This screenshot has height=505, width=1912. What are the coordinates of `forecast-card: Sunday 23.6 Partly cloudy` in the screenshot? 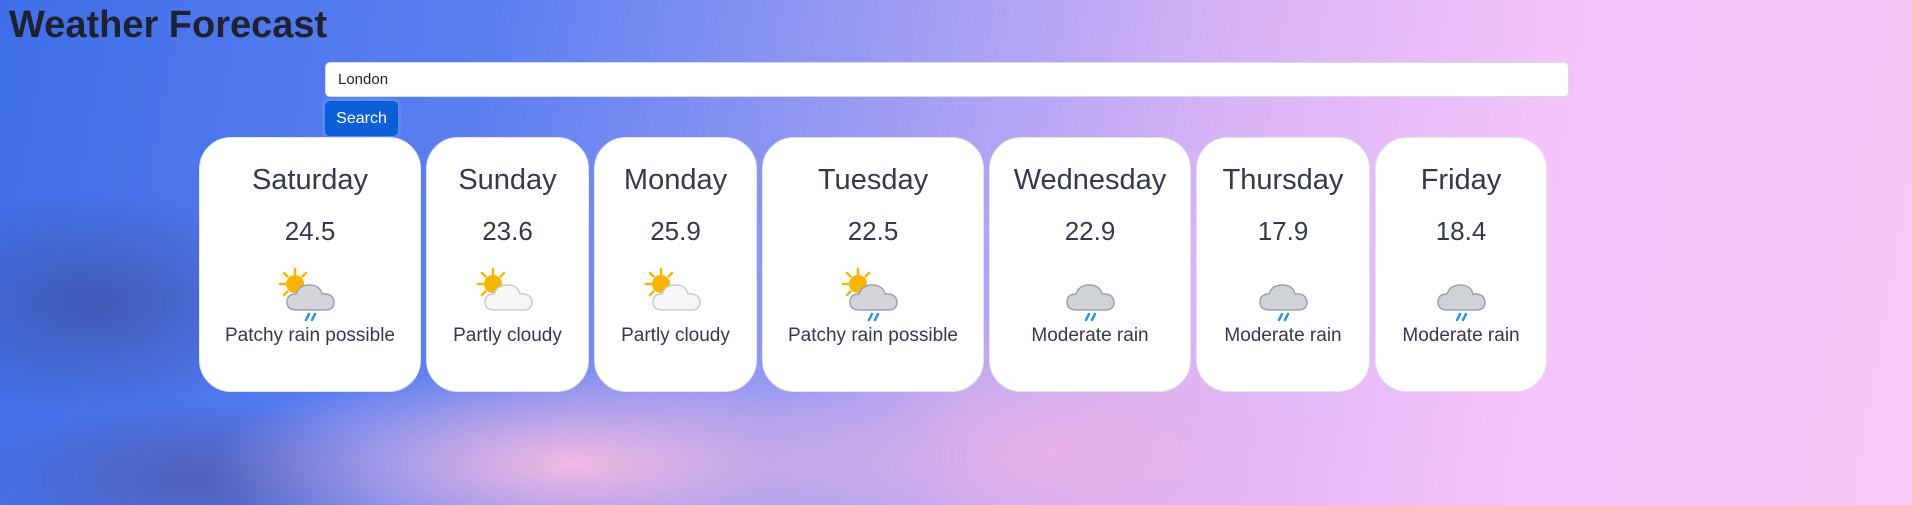 It's located at (507, 264).